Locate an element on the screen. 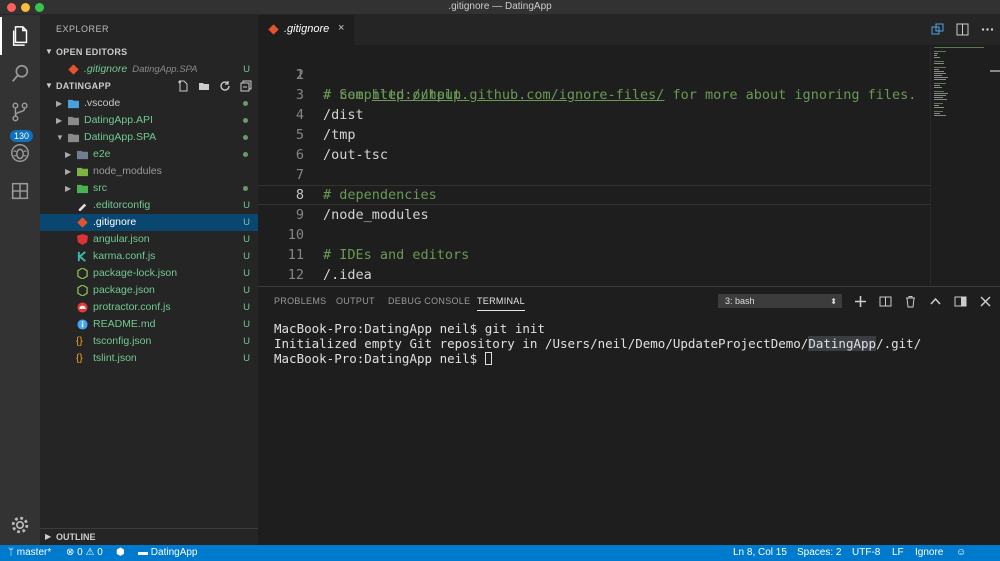 The width and height of the screenshot is (1000, 561). new-file-icon is located at coordinates (183, 86).